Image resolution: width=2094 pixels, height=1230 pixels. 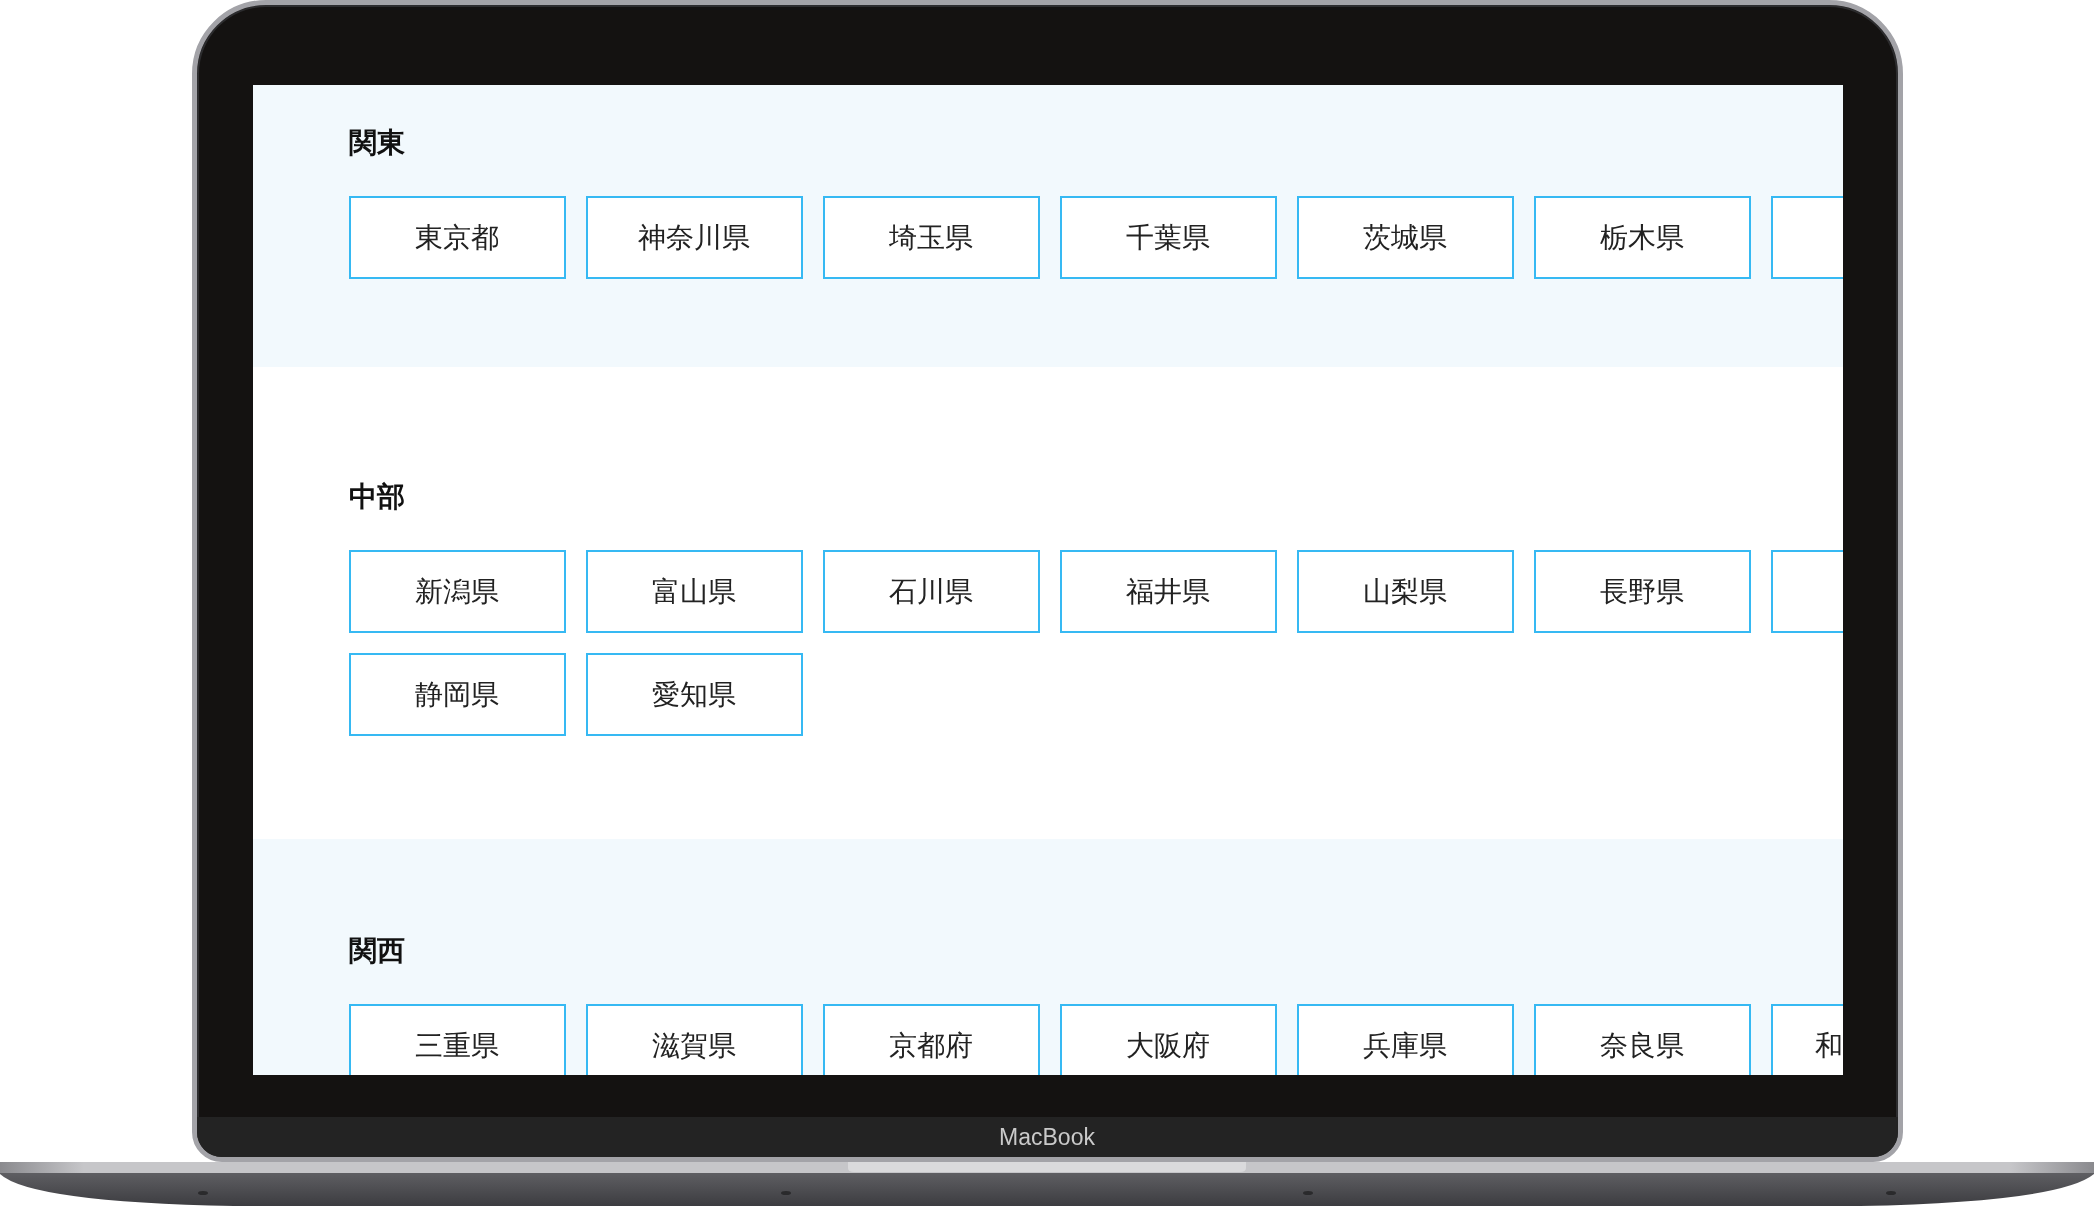 I want to click on region-heading: 関東, so click(x=376, y=143).